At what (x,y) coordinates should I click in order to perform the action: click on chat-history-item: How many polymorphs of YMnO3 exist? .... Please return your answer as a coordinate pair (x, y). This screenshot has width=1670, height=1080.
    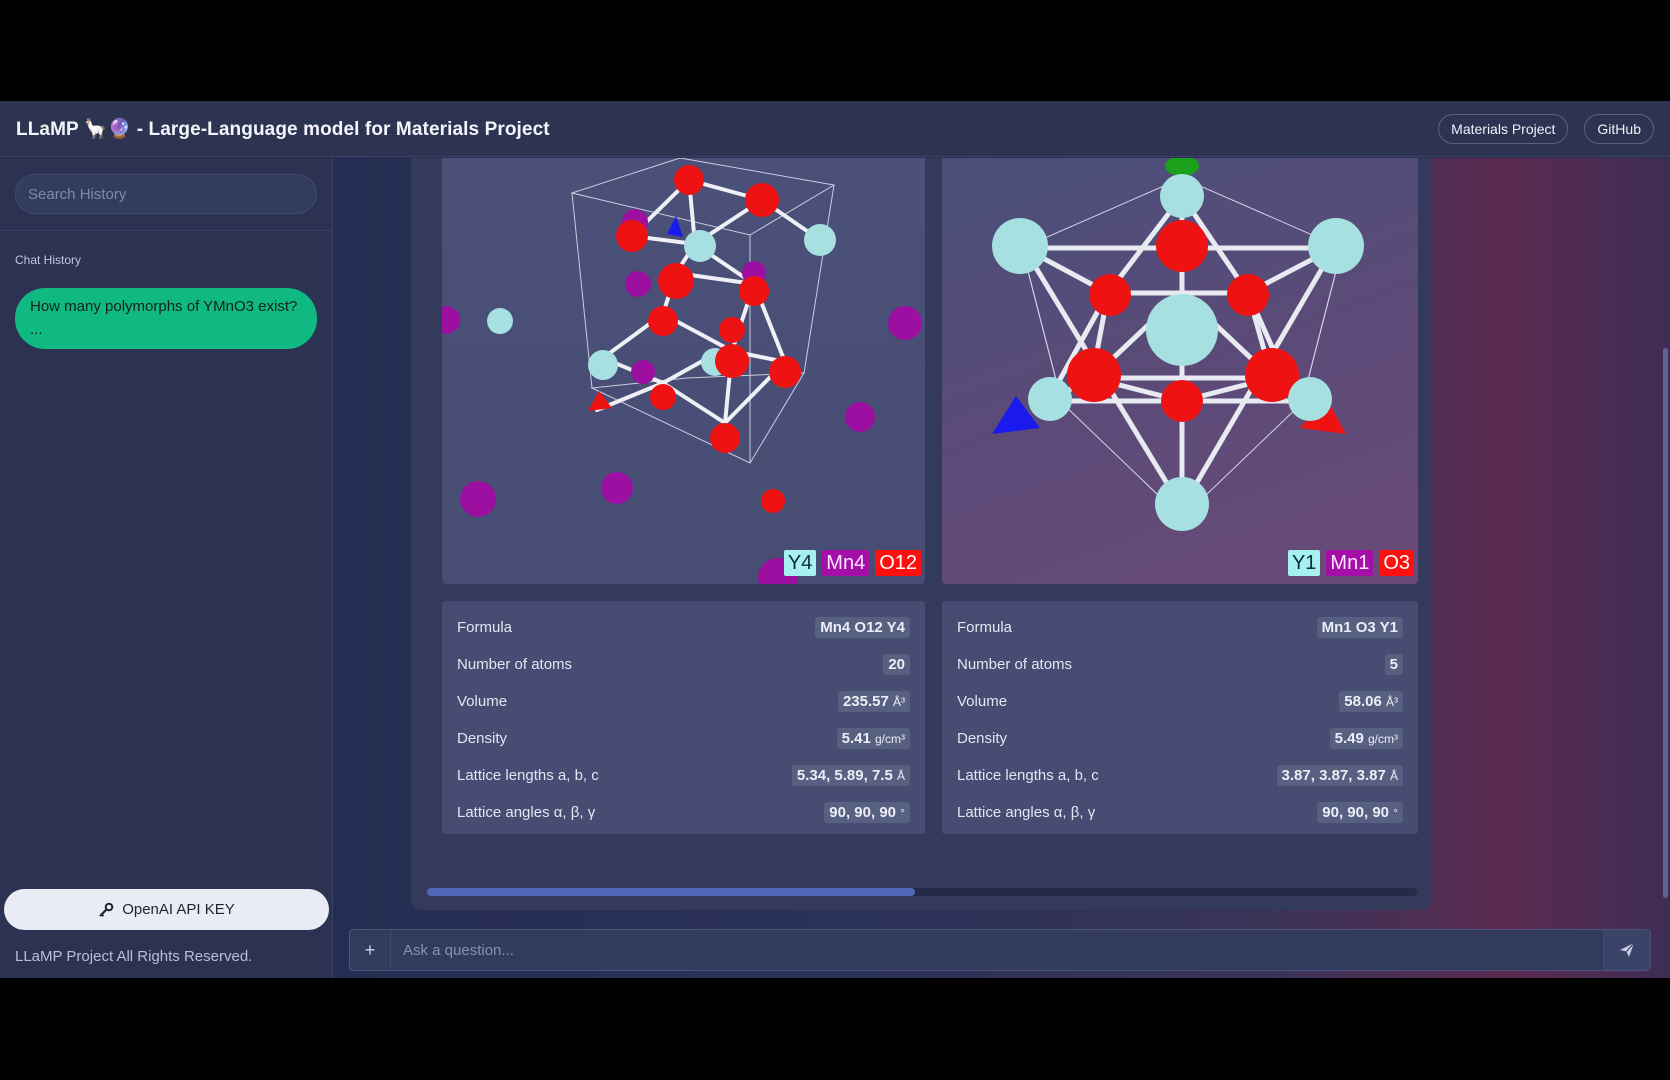
    Looking at the image, I should click on (166, 318).